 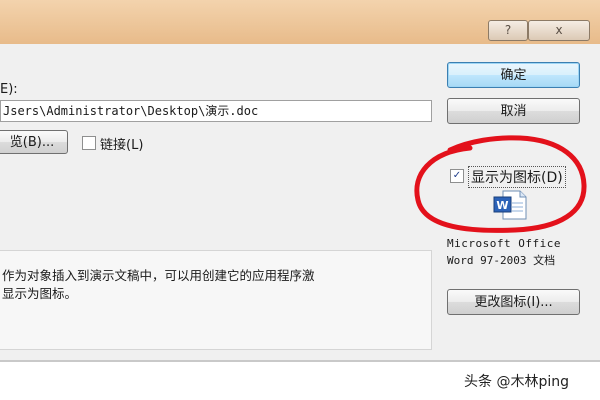 What do you see at coordinates (457, 176) in the screenshot?
I see `display-as-icon-checkbox: ✓` at bounding box center [457, 176].